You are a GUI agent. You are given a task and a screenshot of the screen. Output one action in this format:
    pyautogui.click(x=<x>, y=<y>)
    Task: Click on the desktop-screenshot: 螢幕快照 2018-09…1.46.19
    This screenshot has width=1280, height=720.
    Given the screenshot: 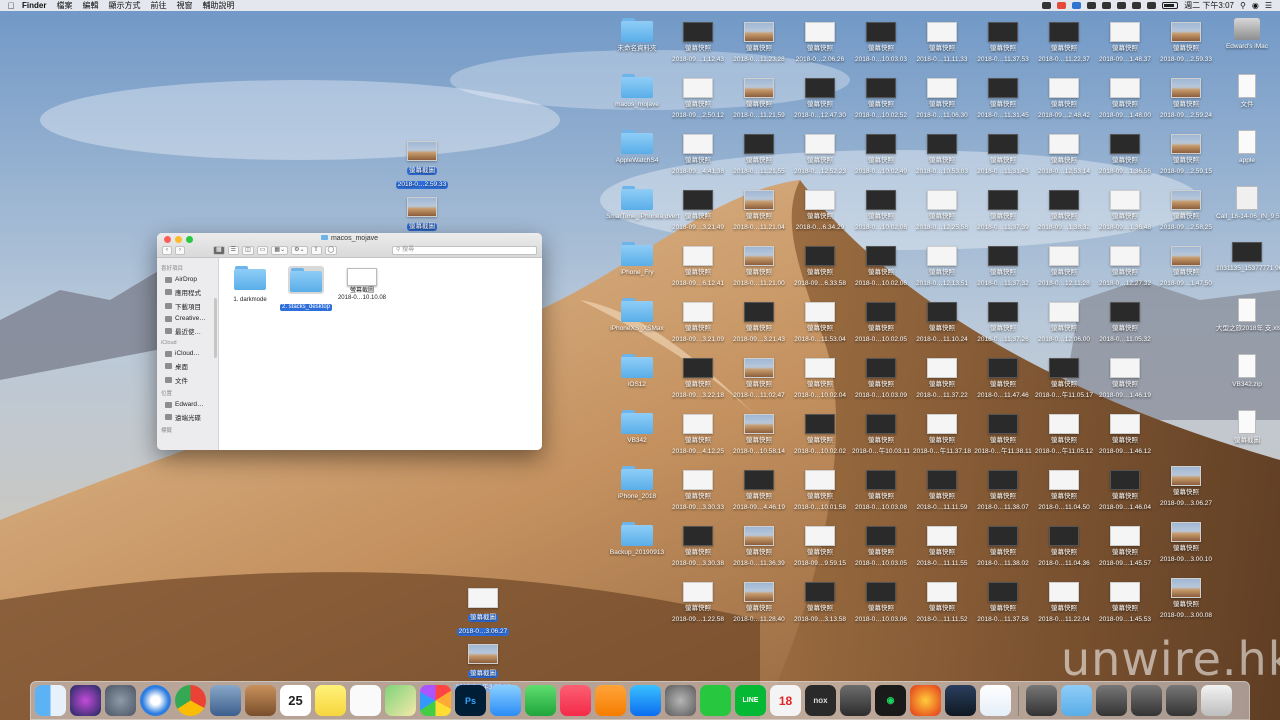 What is the action you would take?
    pyautogui.click(x=1125, y=379)
    